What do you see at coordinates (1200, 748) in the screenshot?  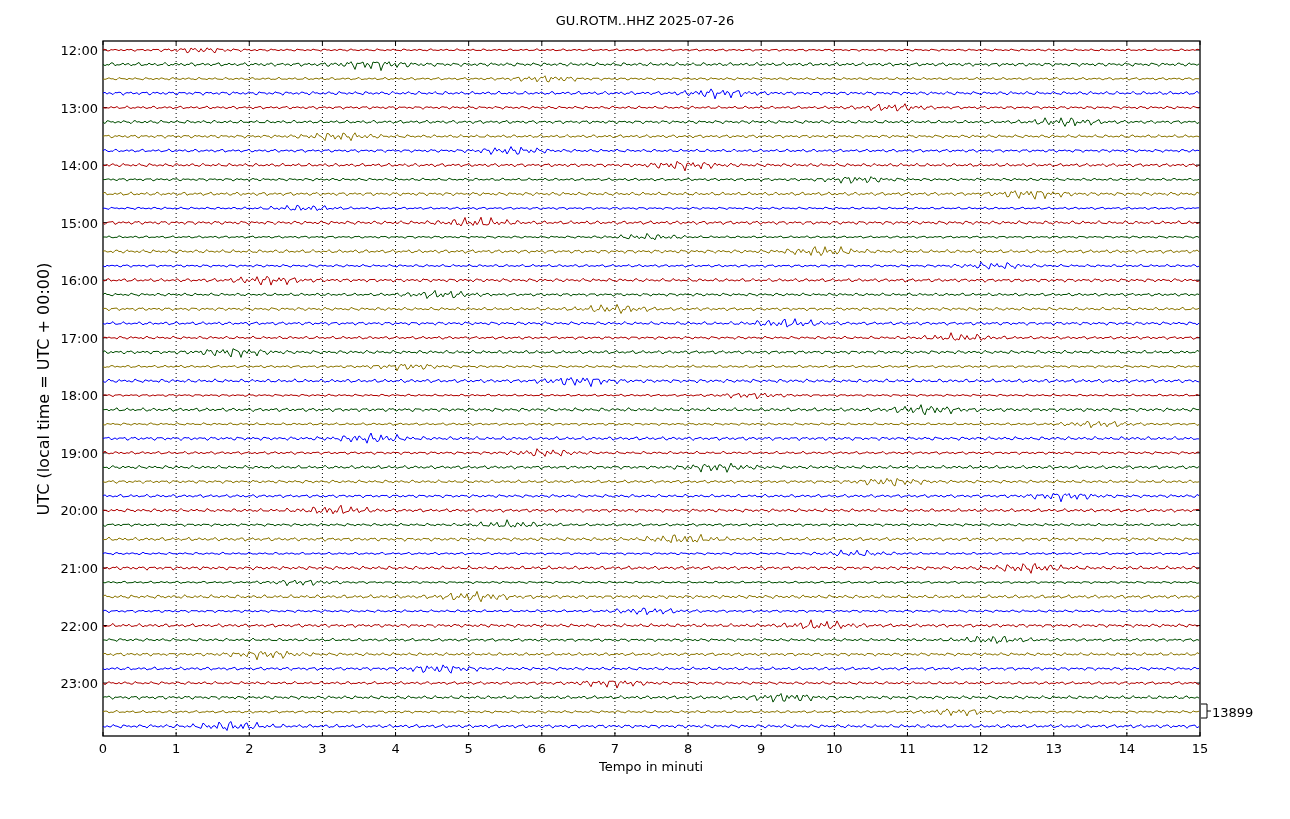 I see `x-tick-label: 15` at bounding box center [1200, 748].